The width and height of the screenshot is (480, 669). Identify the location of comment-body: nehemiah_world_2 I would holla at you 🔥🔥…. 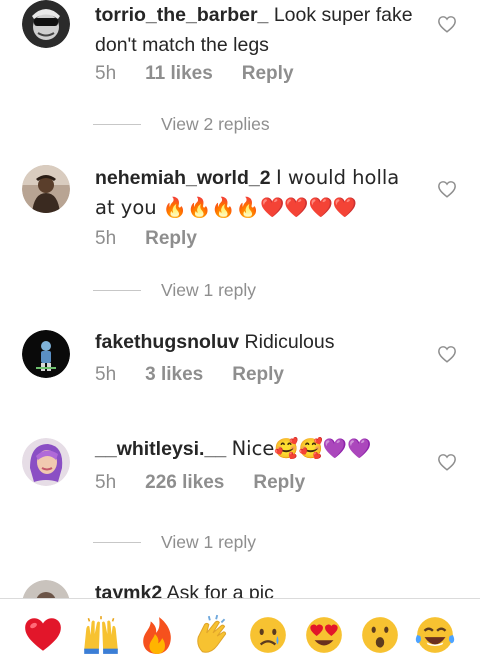
(260, 193).